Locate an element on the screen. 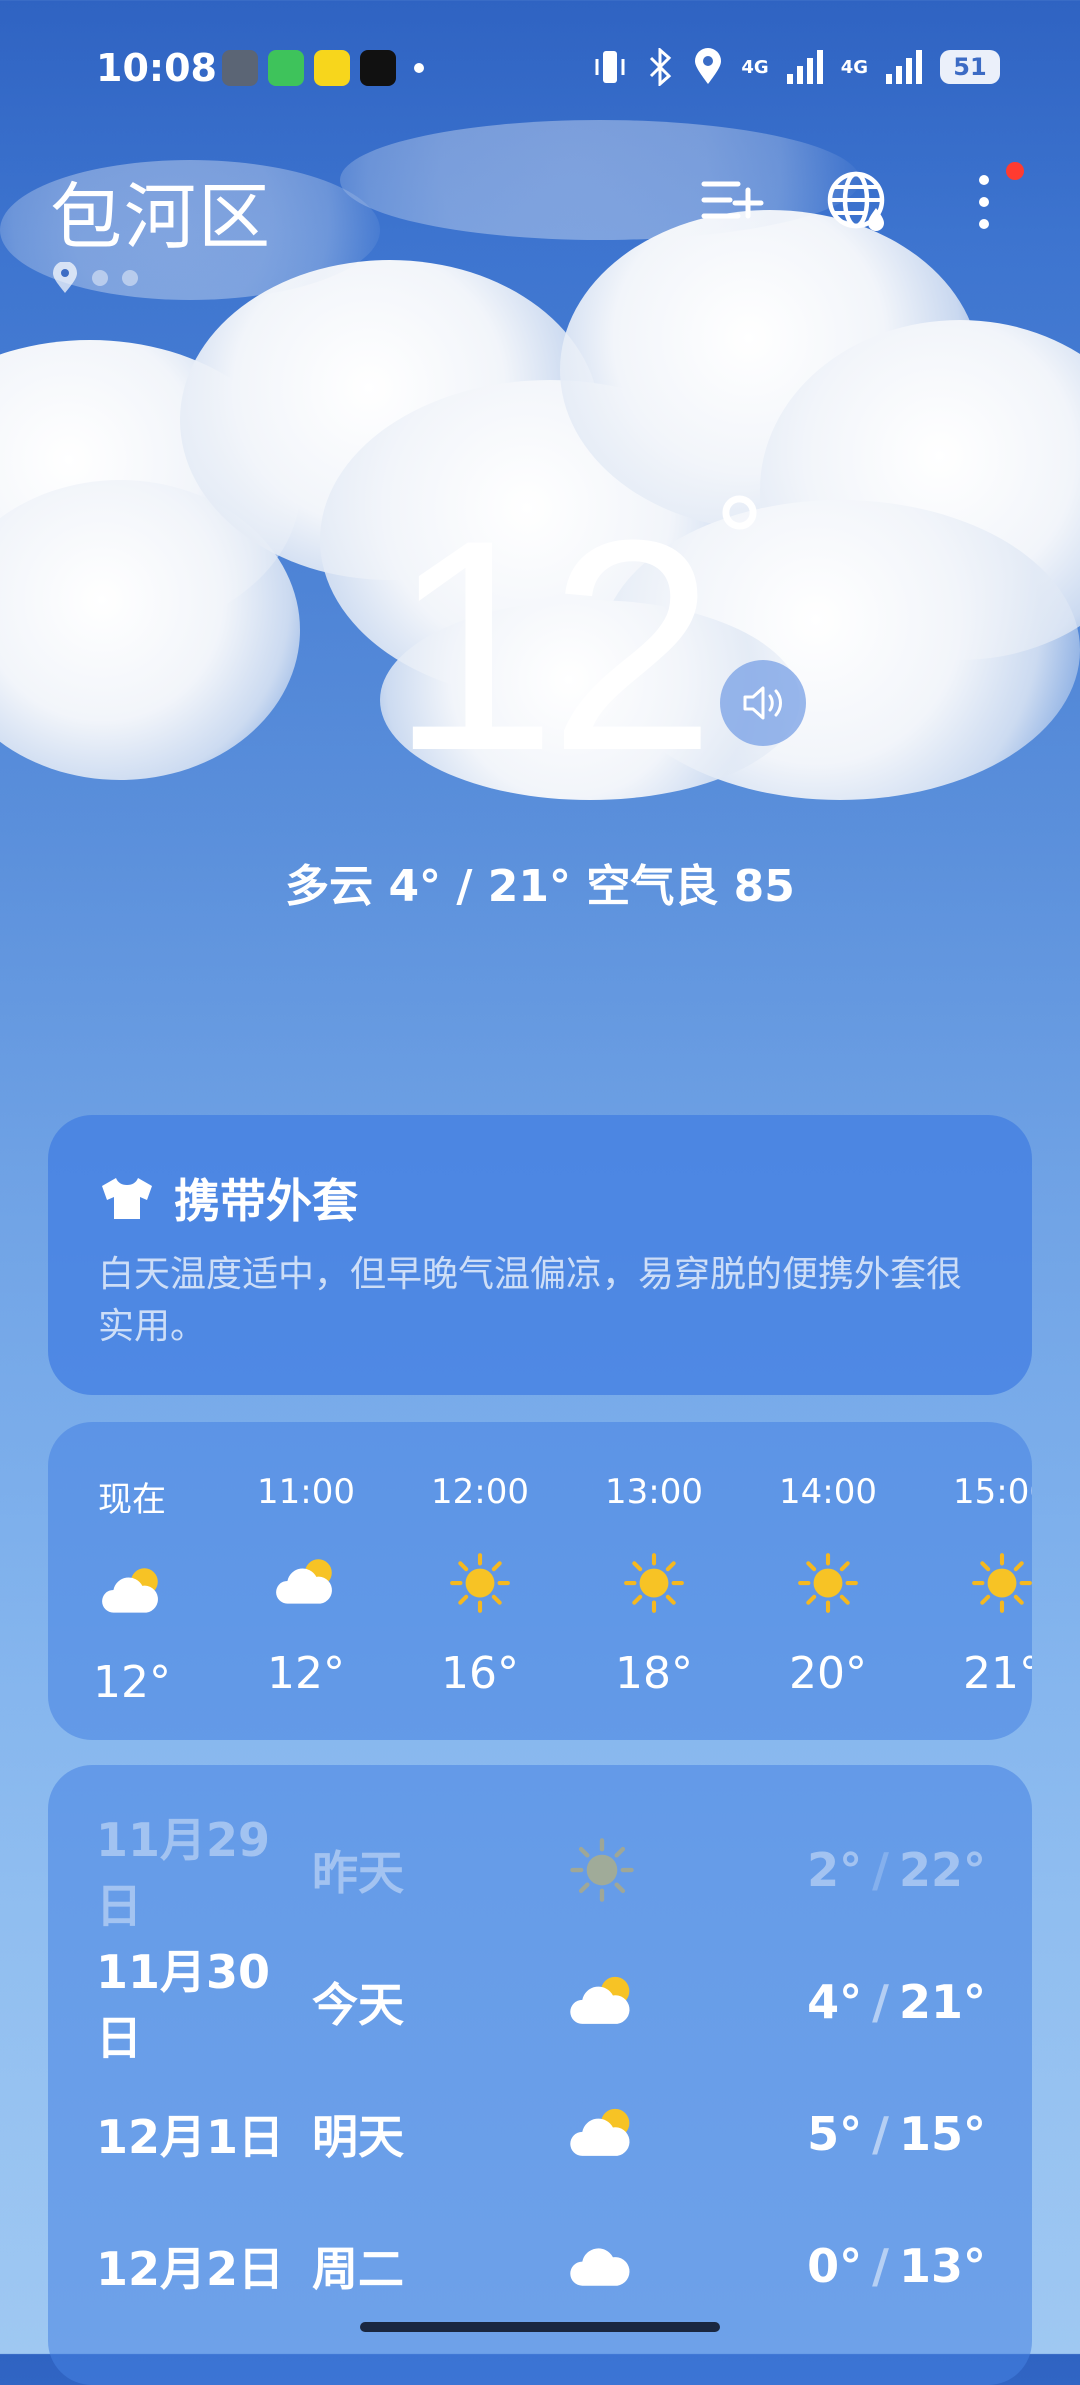  temperature-value: 12 is located at coordinates (553, 645).